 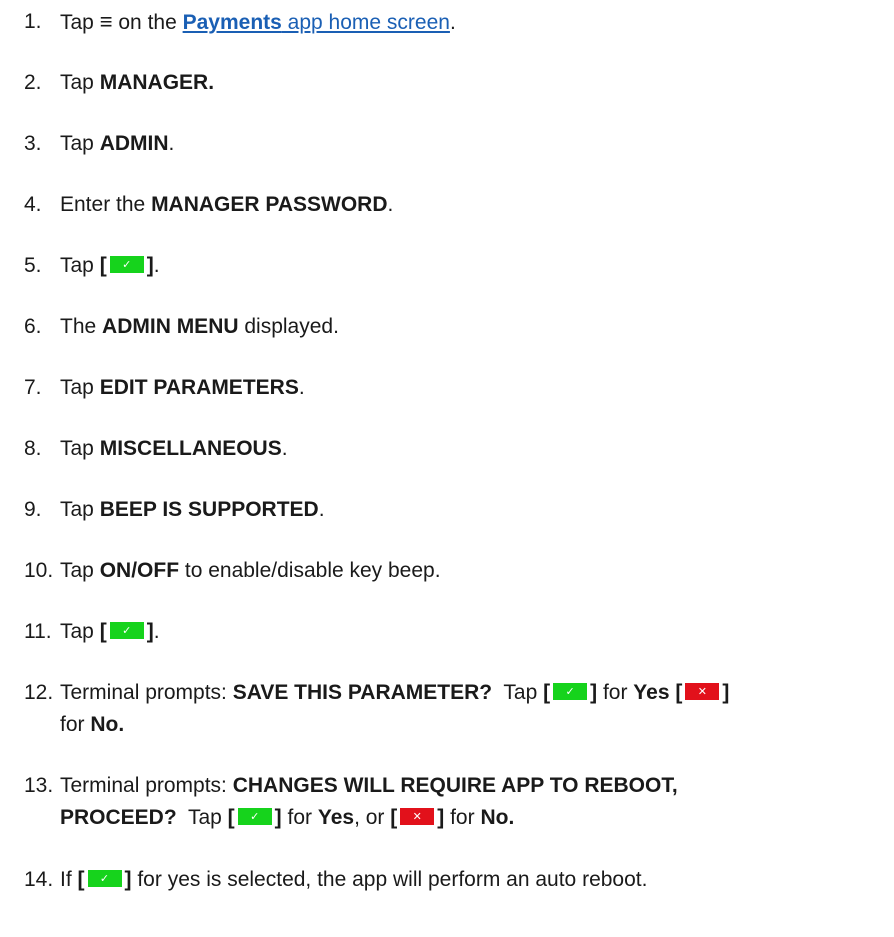 I want to click on step-2: 2. Tap MANAGER., so click(x=454, y=83).